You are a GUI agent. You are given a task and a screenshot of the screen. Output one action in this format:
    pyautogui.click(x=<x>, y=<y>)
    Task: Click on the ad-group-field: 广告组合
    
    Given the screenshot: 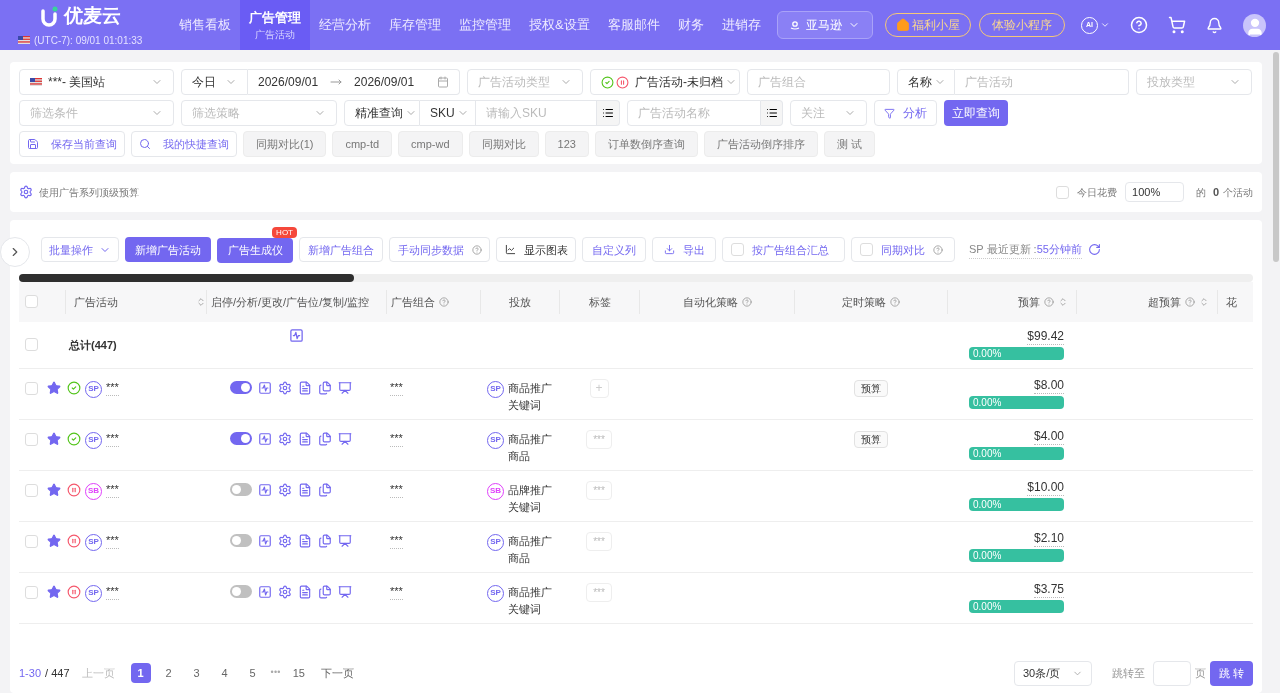 What is the action you would take?
    pyautogui.click(x=818, y=82)
    